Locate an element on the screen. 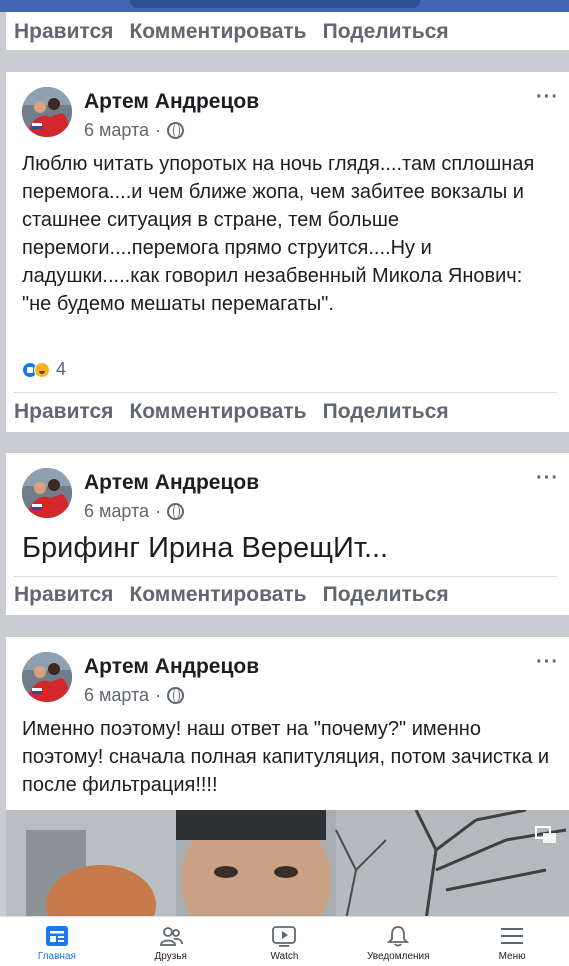 Image resolution: width=569 pixels, height=966 pixels. haha-reaction-icon is located at coordinates (42, 369).